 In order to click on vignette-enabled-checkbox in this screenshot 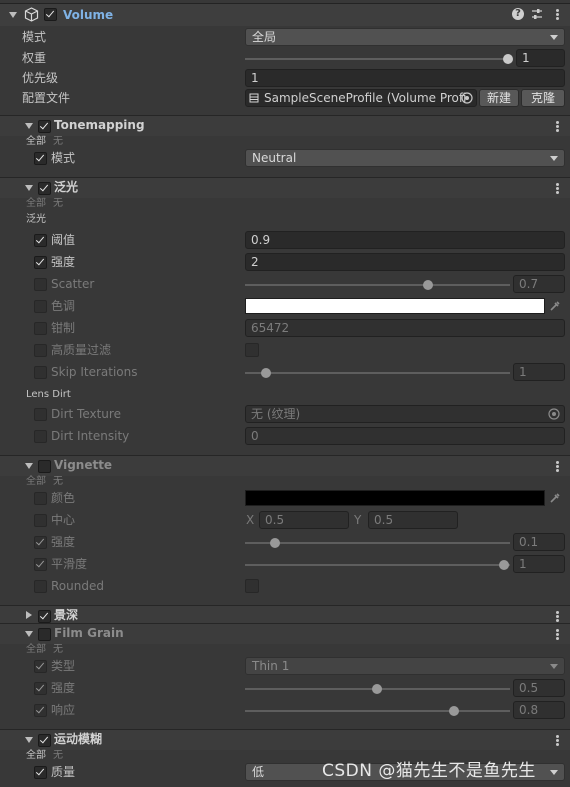, I will do `click(44, 466)`.